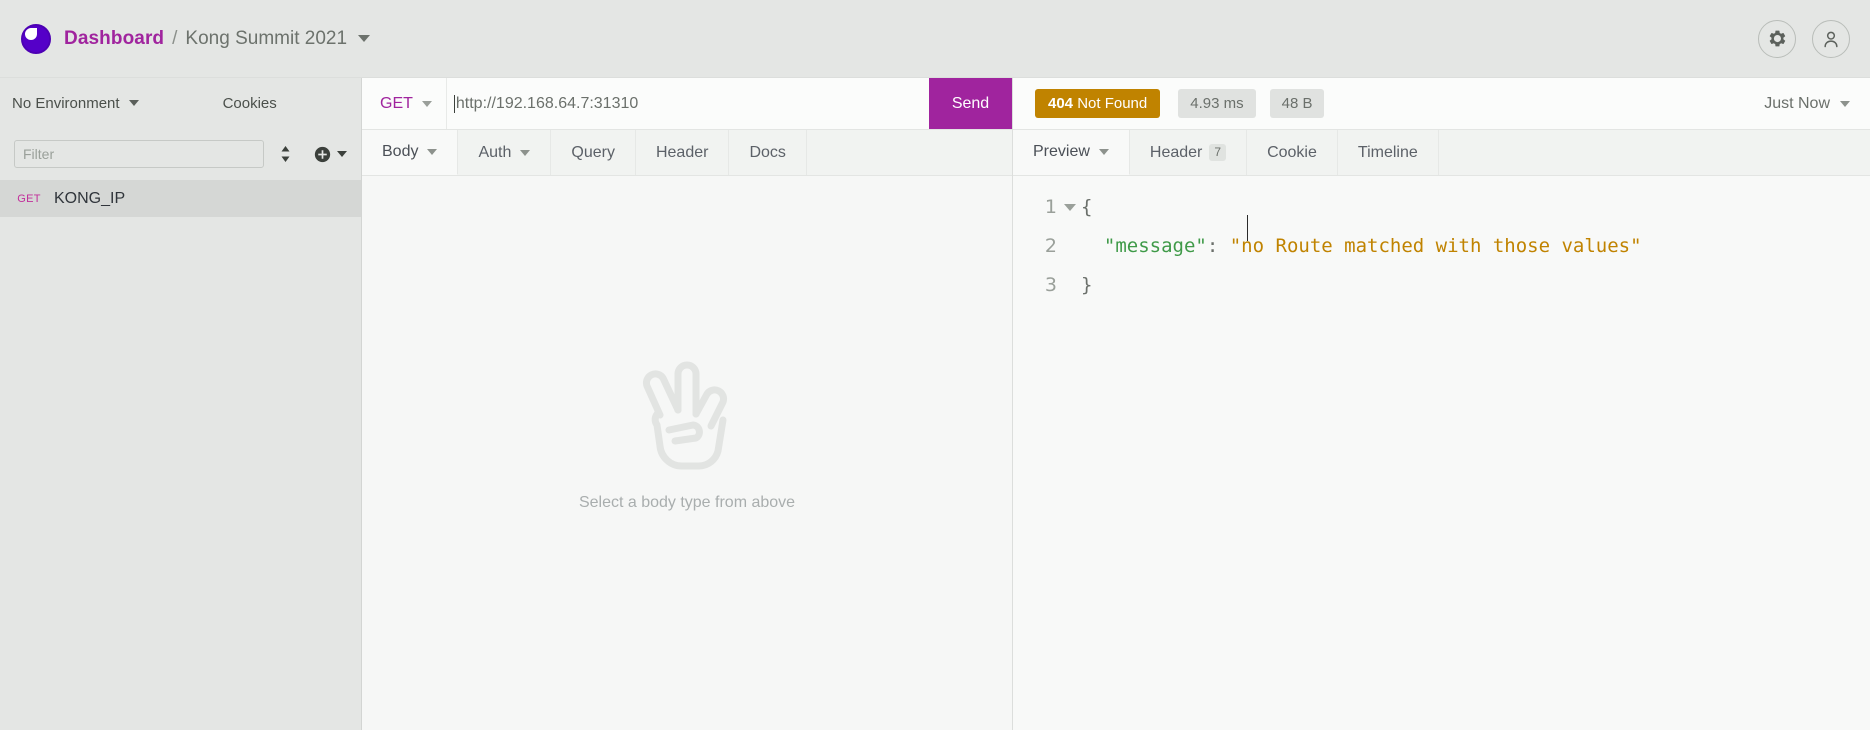 This screenshot has height=730, width=1870. I want to click on sort-button, so click(285, 154).